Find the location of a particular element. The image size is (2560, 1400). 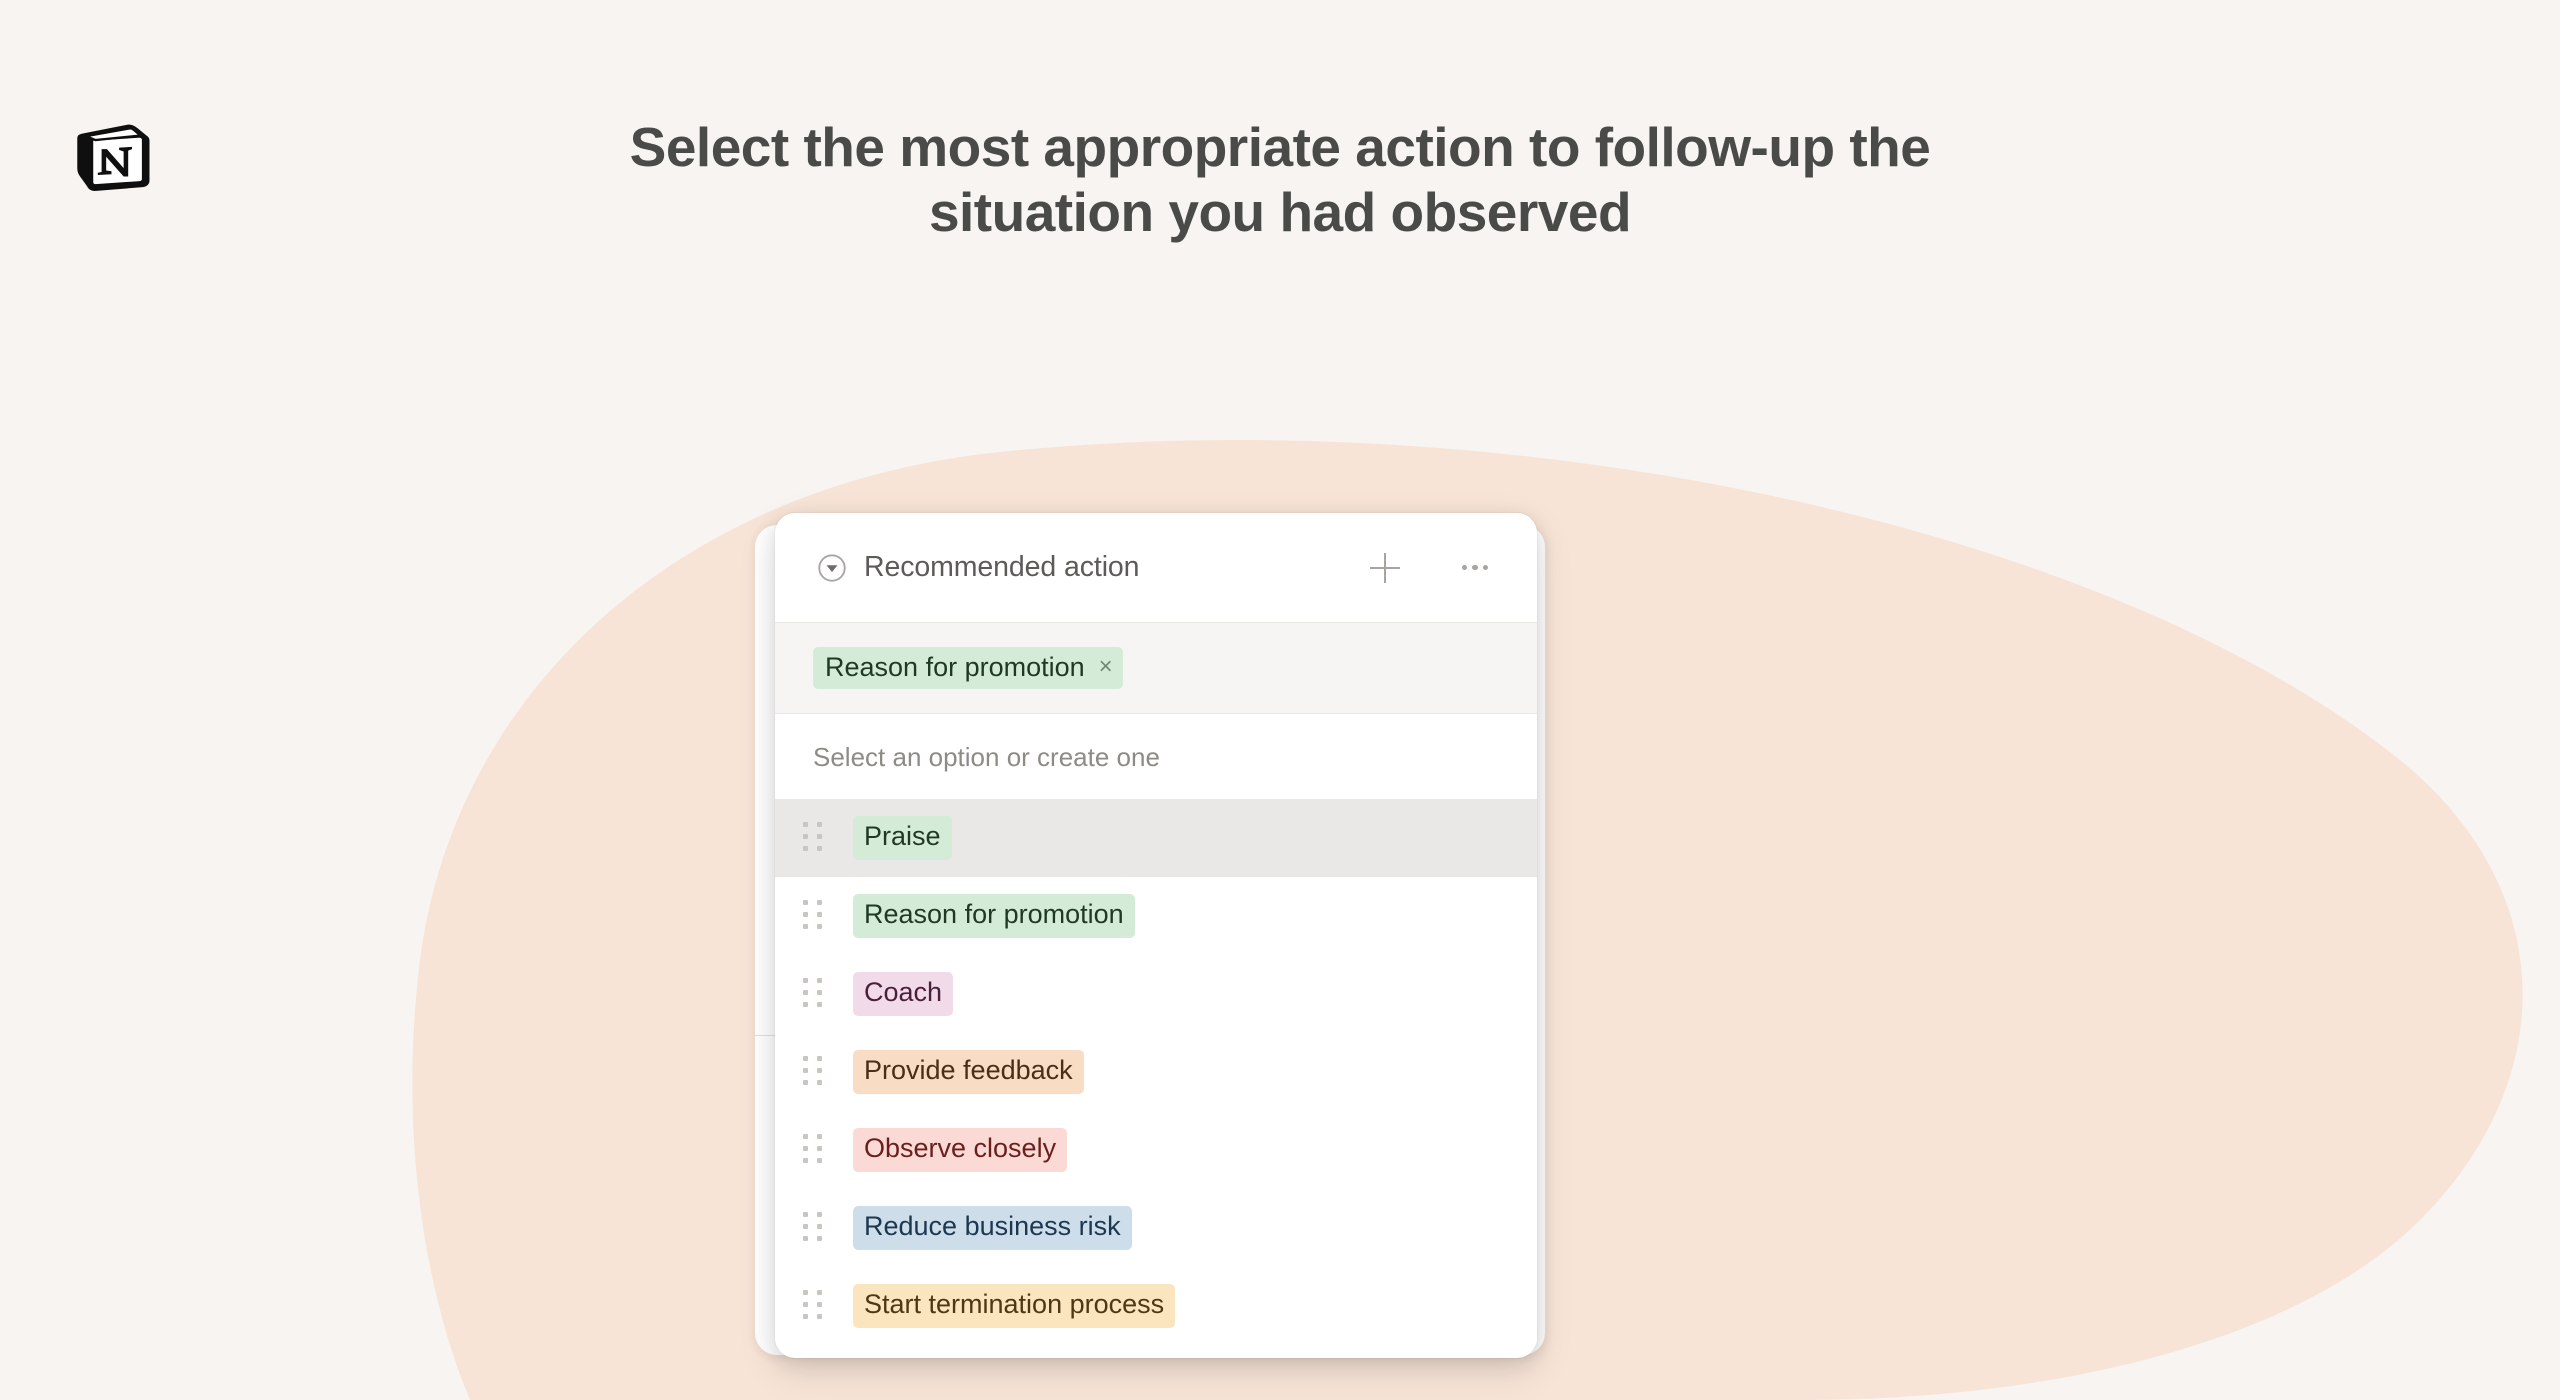

select-hint: Select an option or create one is located at coordinates (1156, 756).